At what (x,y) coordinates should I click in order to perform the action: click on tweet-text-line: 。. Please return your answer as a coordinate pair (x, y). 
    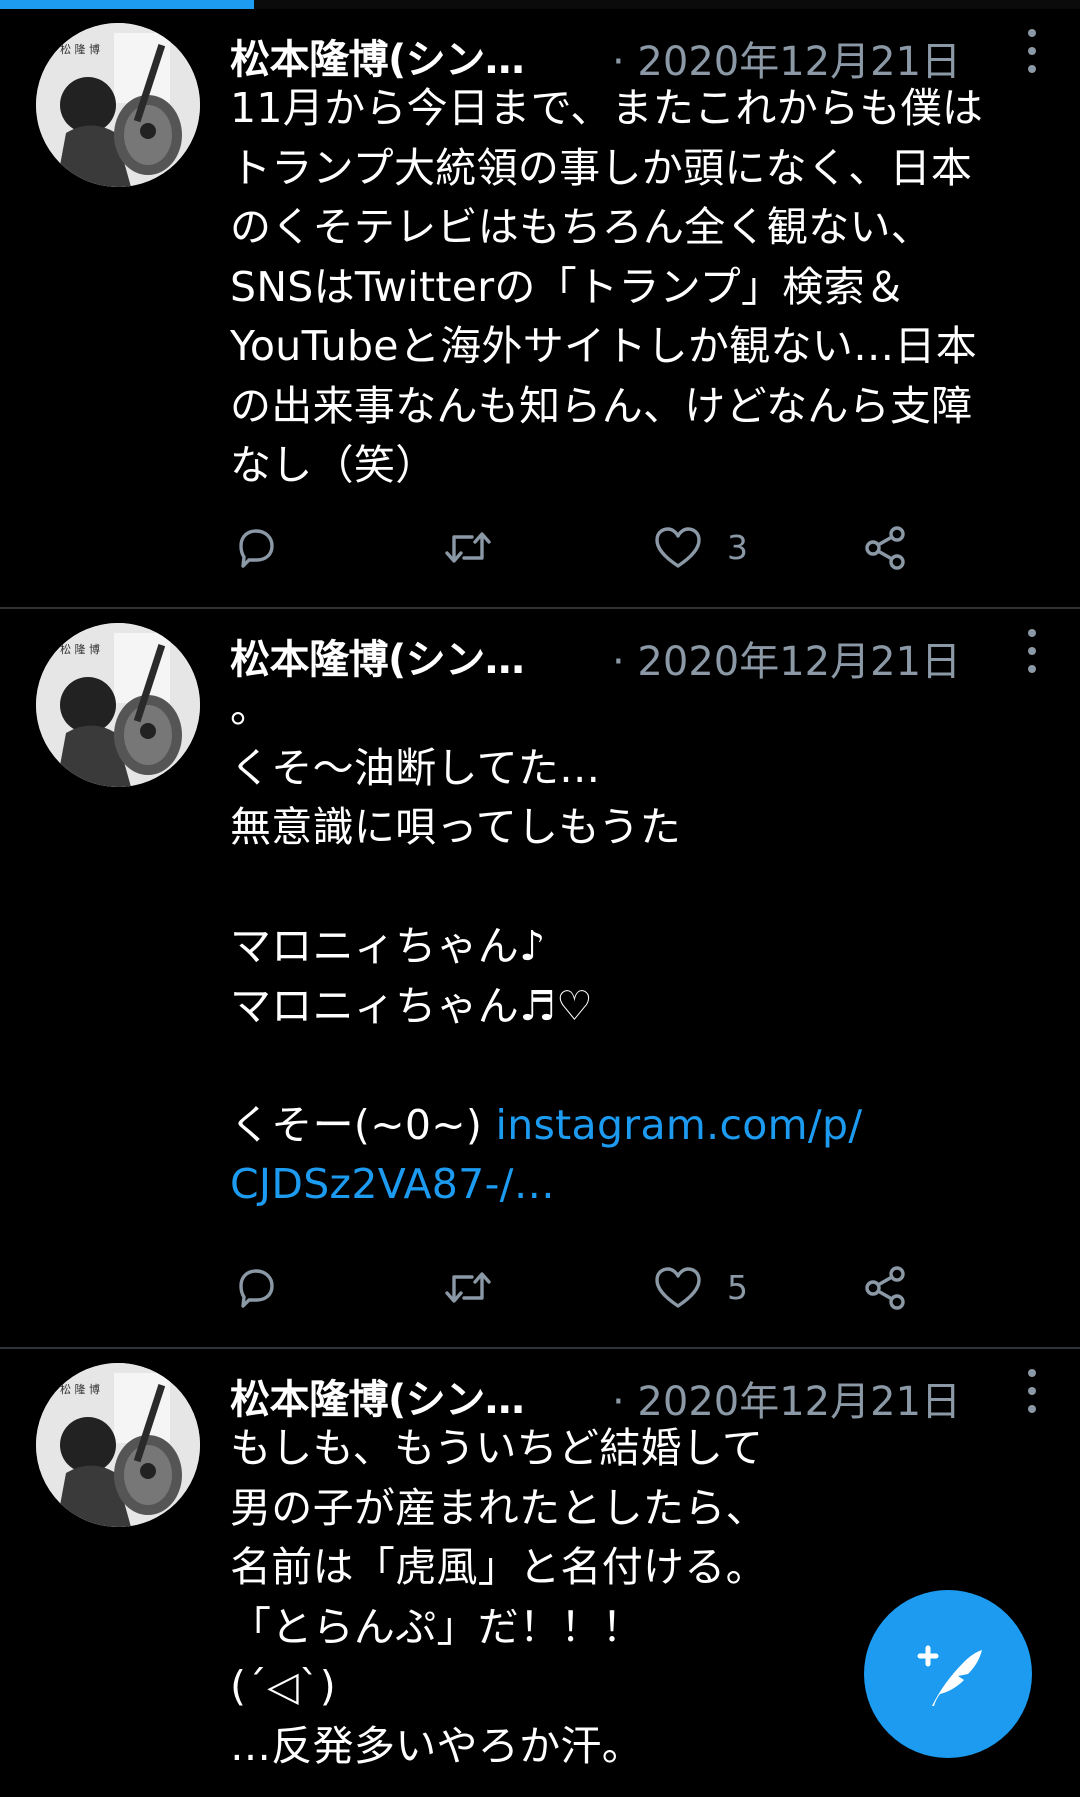
    Looking at the image, I should click on (251, 708).